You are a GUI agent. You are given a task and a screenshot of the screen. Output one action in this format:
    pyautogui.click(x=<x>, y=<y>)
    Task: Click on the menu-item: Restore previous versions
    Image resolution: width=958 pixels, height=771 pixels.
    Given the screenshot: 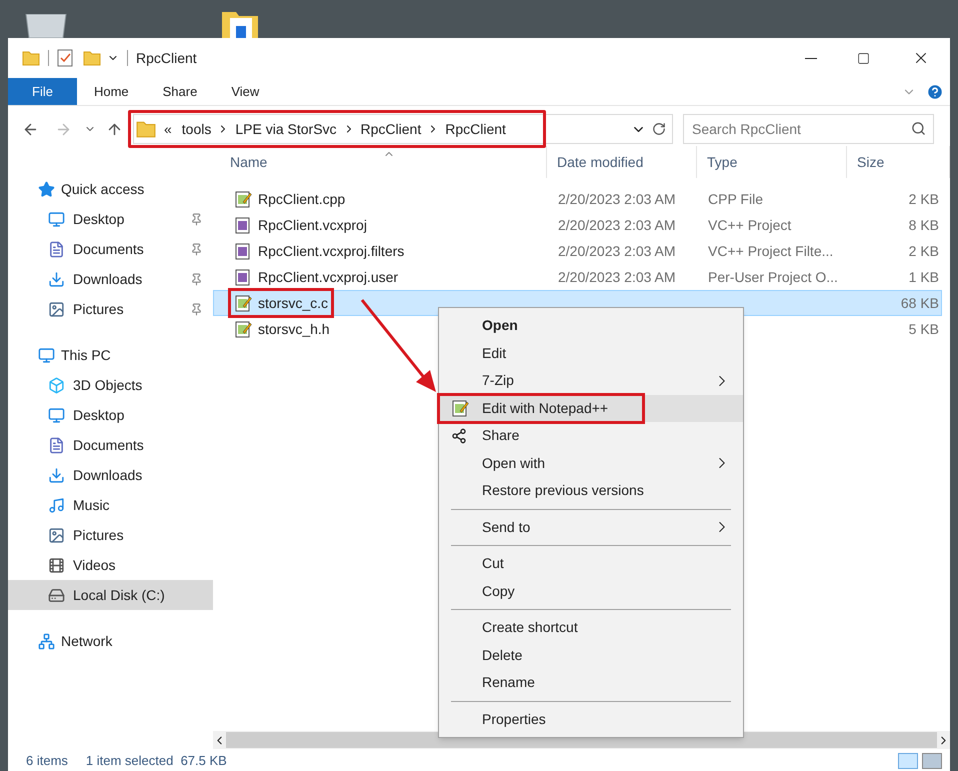 What is the action you would take?
    pyautogui.click(x=591, y=490)
    